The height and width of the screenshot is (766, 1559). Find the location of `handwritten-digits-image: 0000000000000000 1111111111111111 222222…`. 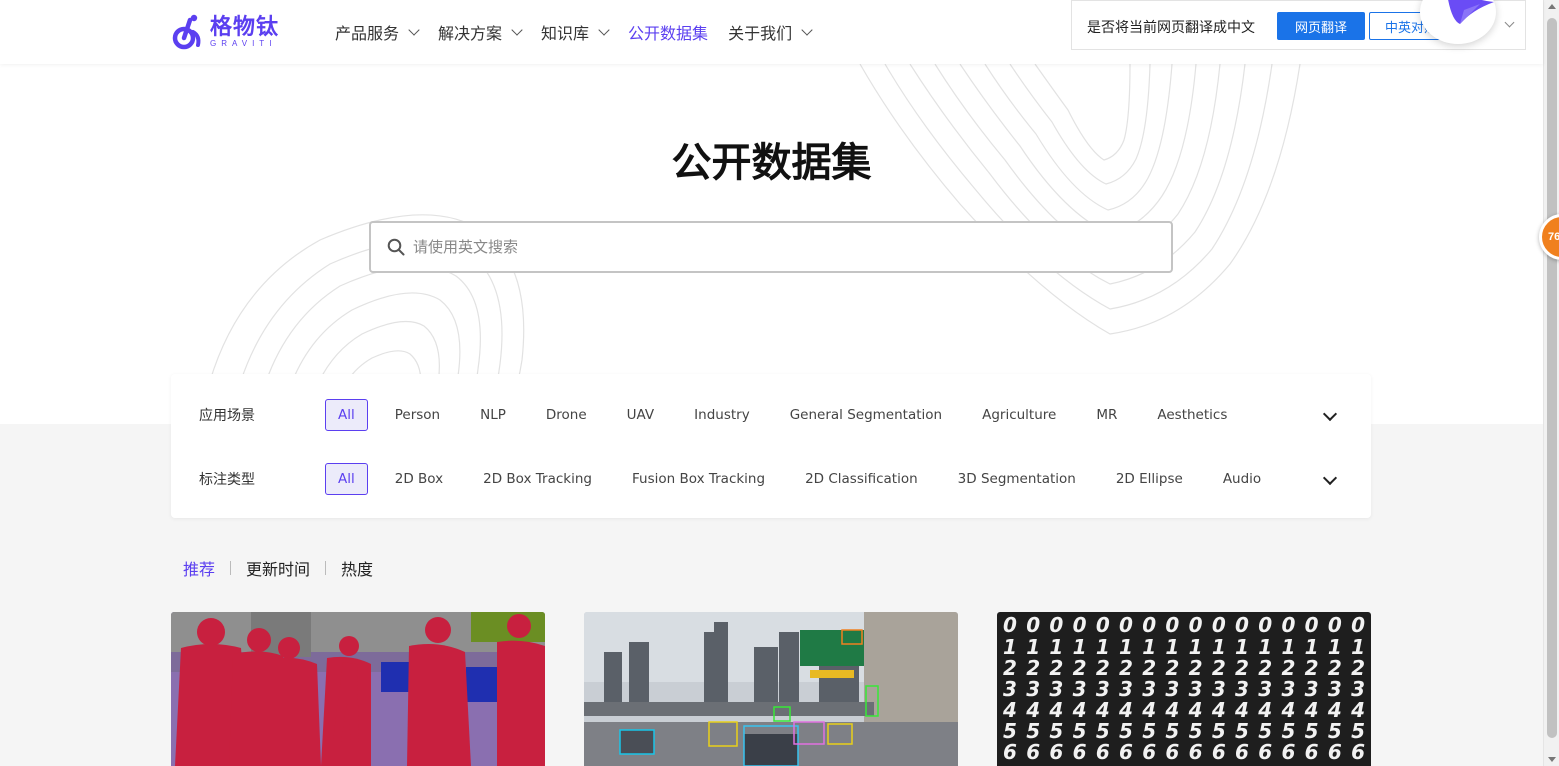

handwritten-digits-image: 0000000000000000 1111111111111111 222222… is located at coordinates (1184, 689).